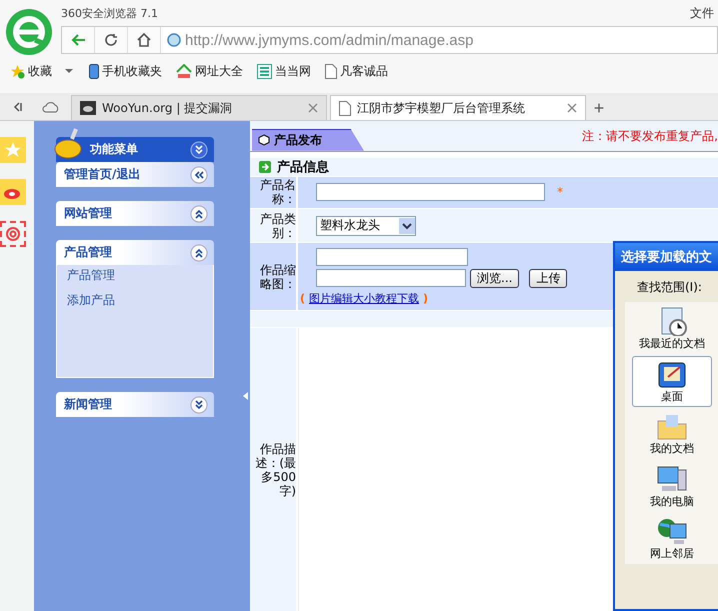  I want to click on weibo-button, so click(13, 192).